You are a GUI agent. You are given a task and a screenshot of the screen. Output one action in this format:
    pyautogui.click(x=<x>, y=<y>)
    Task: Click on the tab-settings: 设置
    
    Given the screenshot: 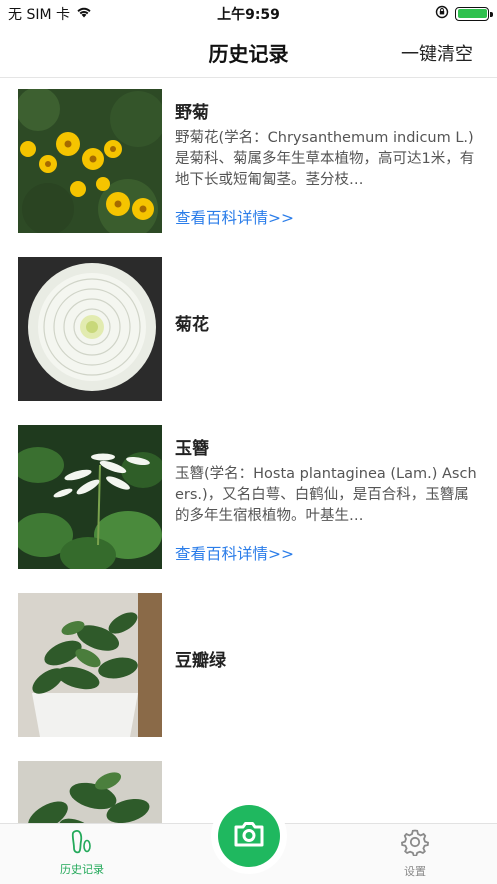 What is the action you would take?
    pyautogui.click(x=415, y=855)
    